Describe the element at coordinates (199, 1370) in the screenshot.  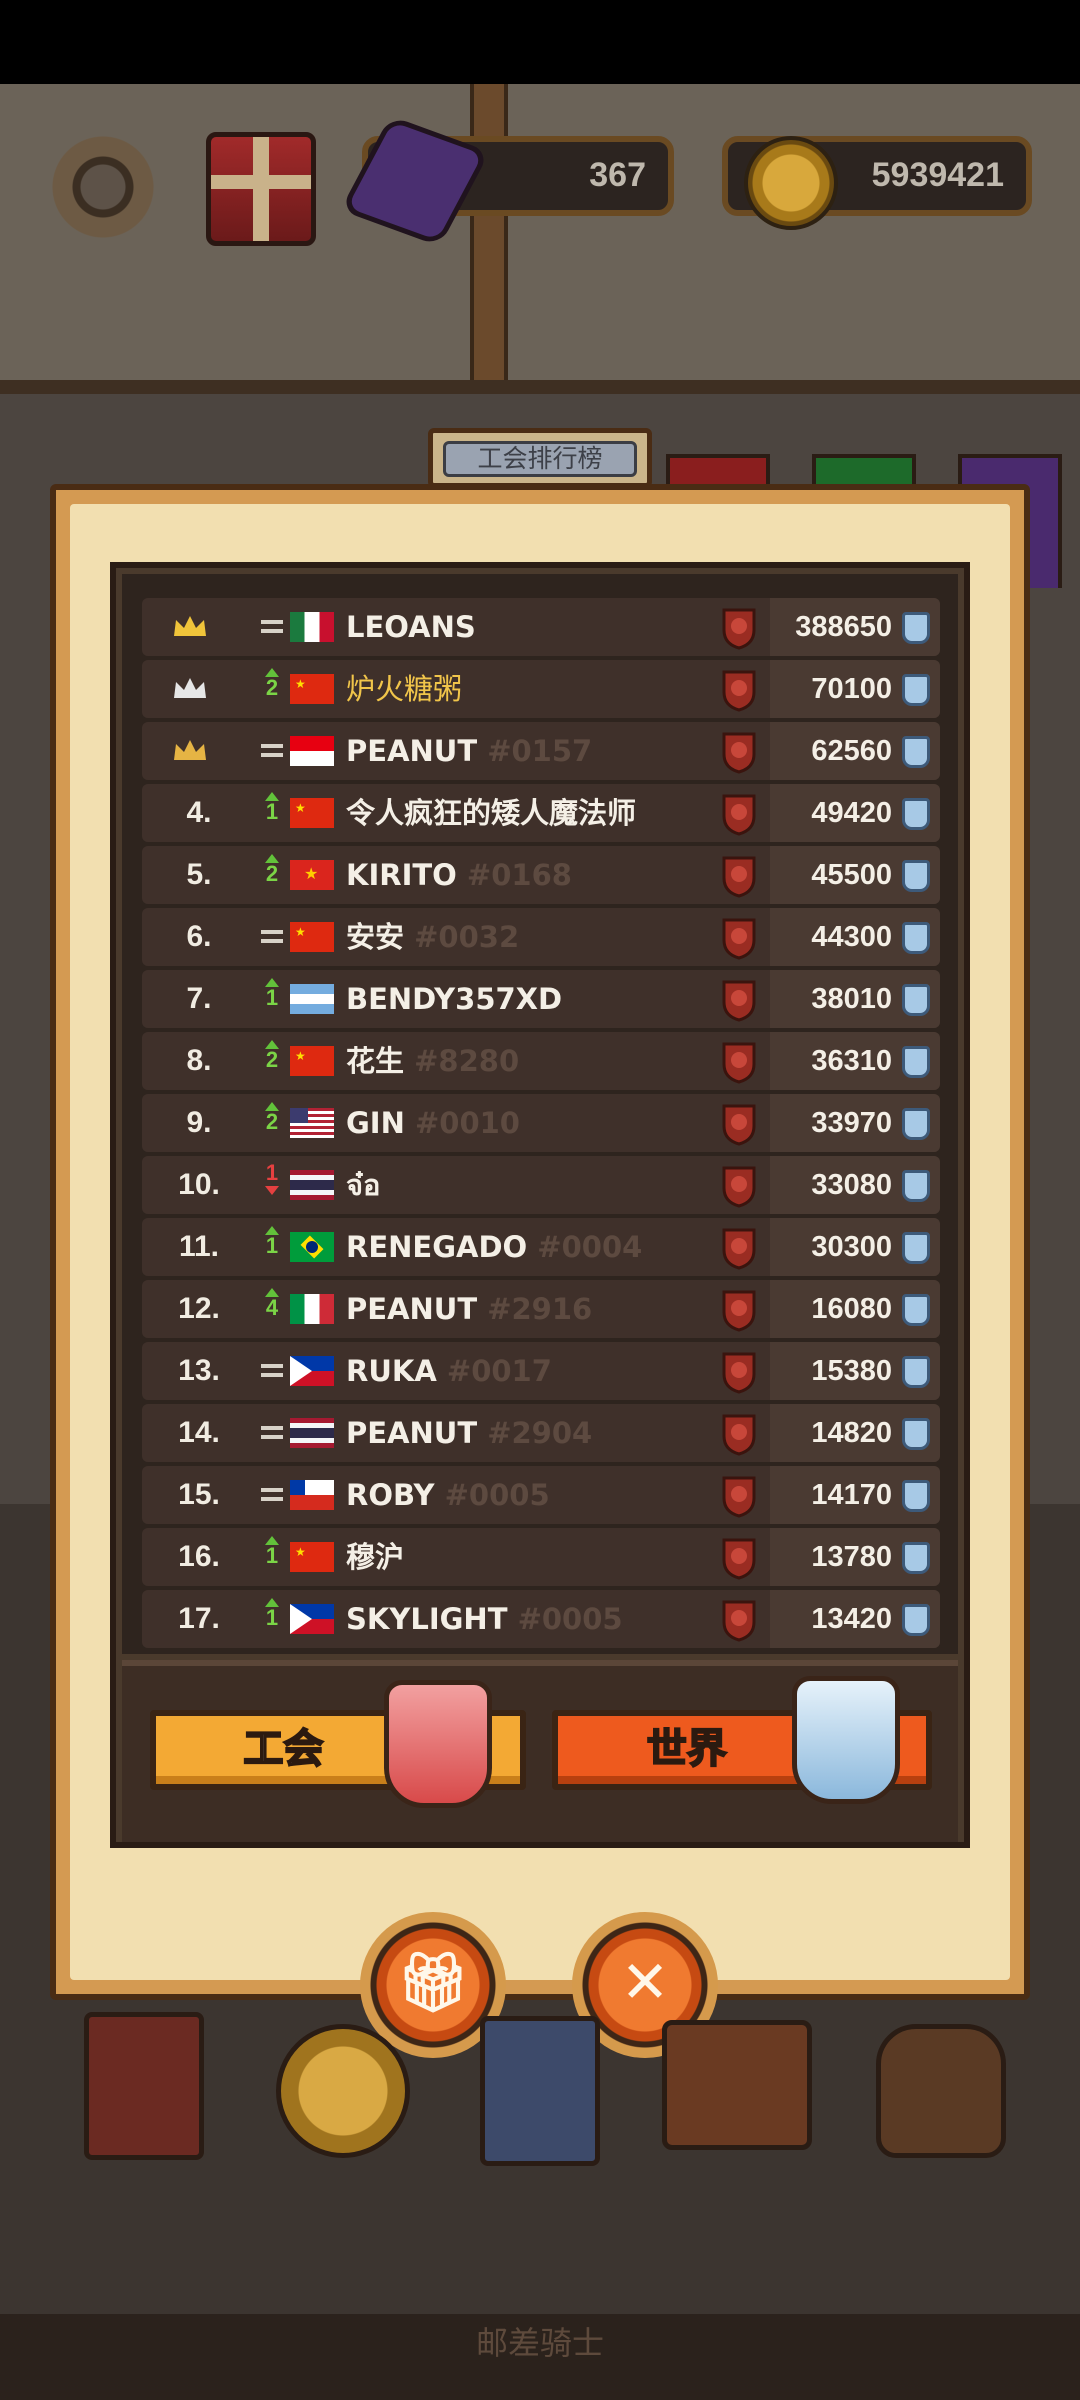
I see `rank-number: 13.` at that location.